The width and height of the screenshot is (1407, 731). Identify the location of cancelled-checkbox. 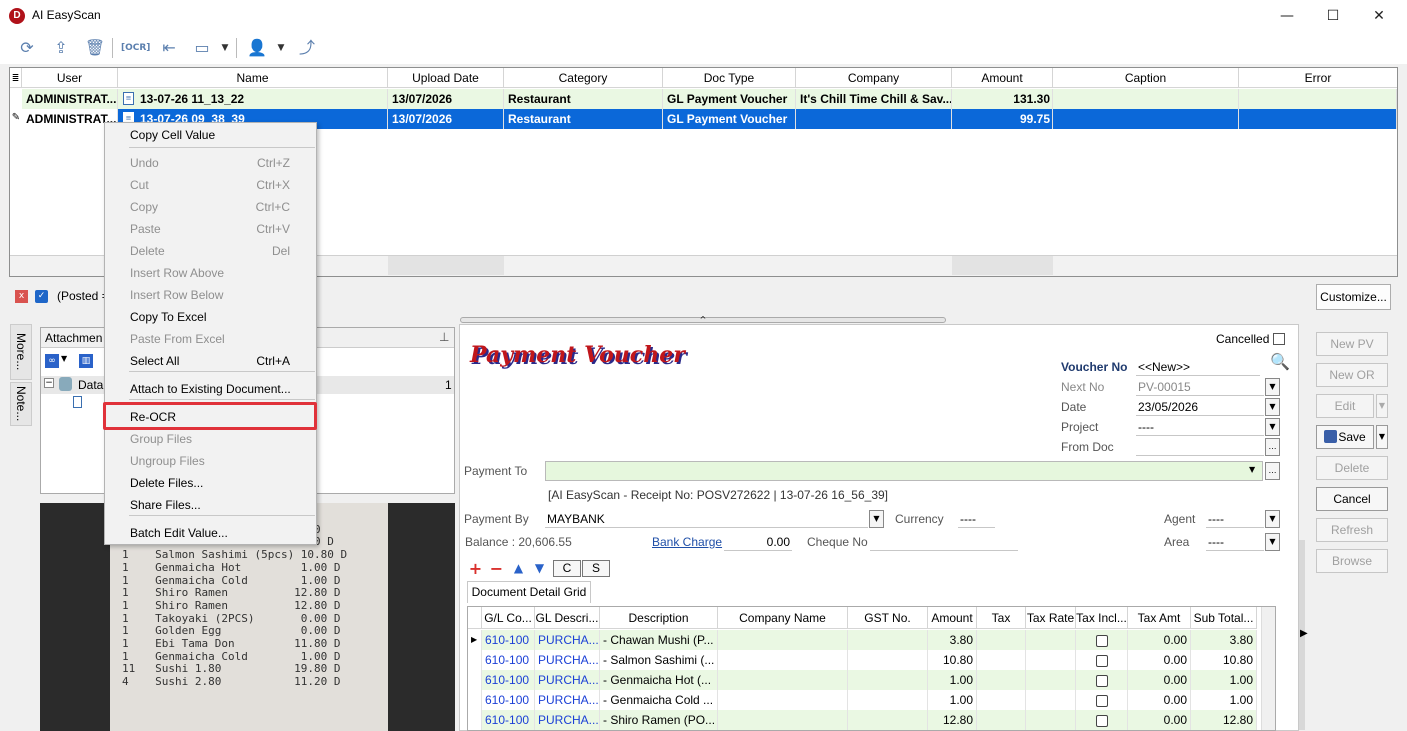
(1279, 339).